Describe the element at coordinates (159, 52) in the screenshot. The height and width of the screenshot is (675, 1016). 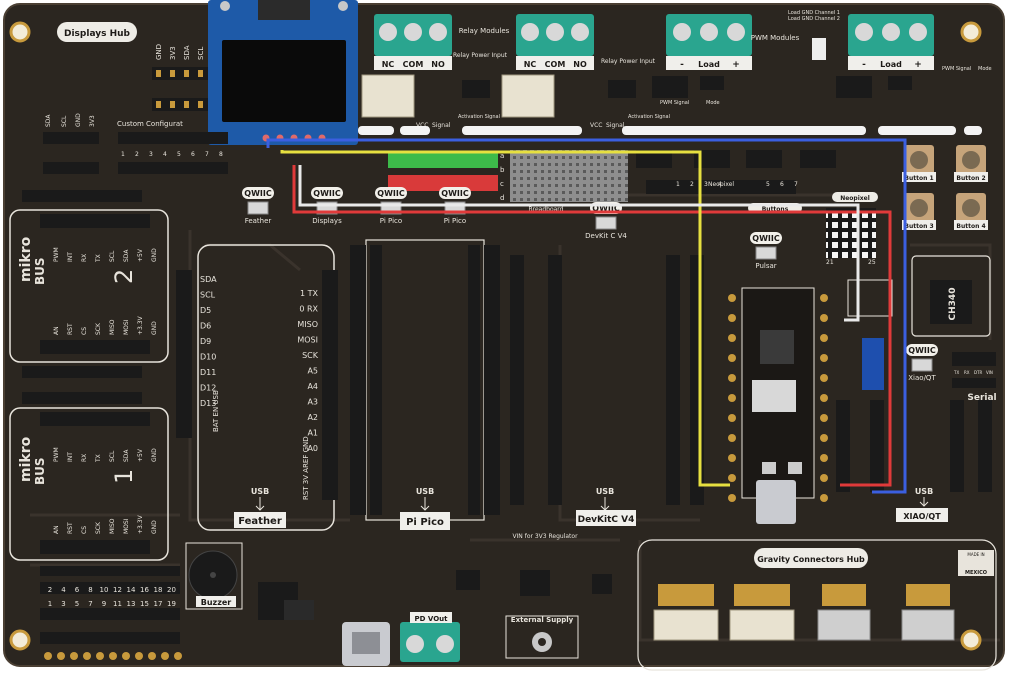
I see `svg-text: GND` at that location.